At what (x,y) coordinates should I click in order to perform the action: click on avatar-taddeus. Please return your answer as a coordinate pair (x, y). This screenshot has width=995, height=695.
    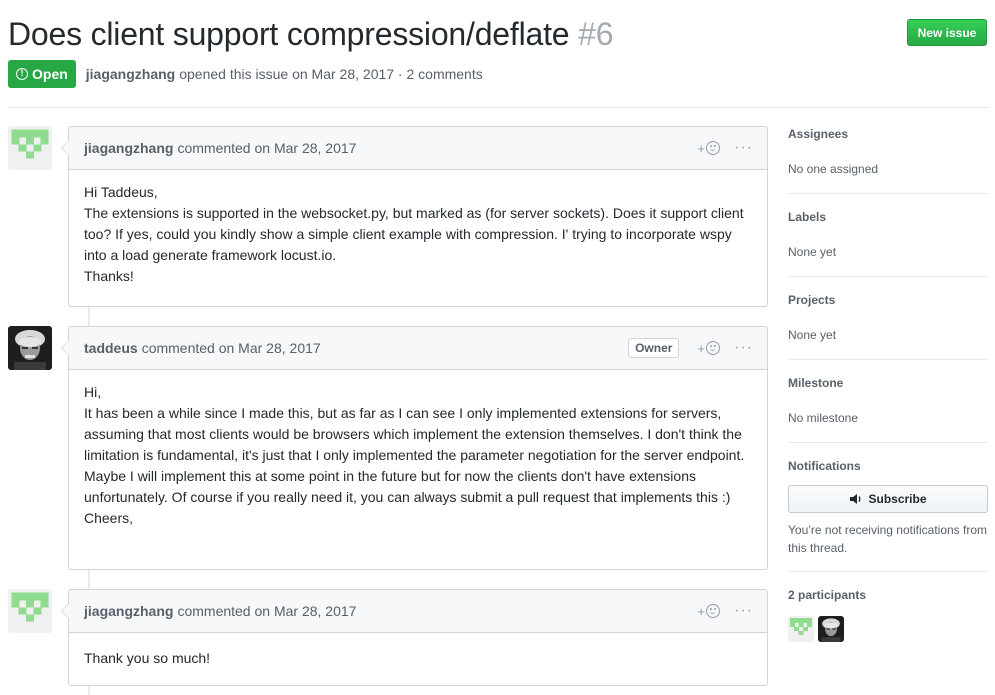
    Looking at the image, I should click on (30, 348).